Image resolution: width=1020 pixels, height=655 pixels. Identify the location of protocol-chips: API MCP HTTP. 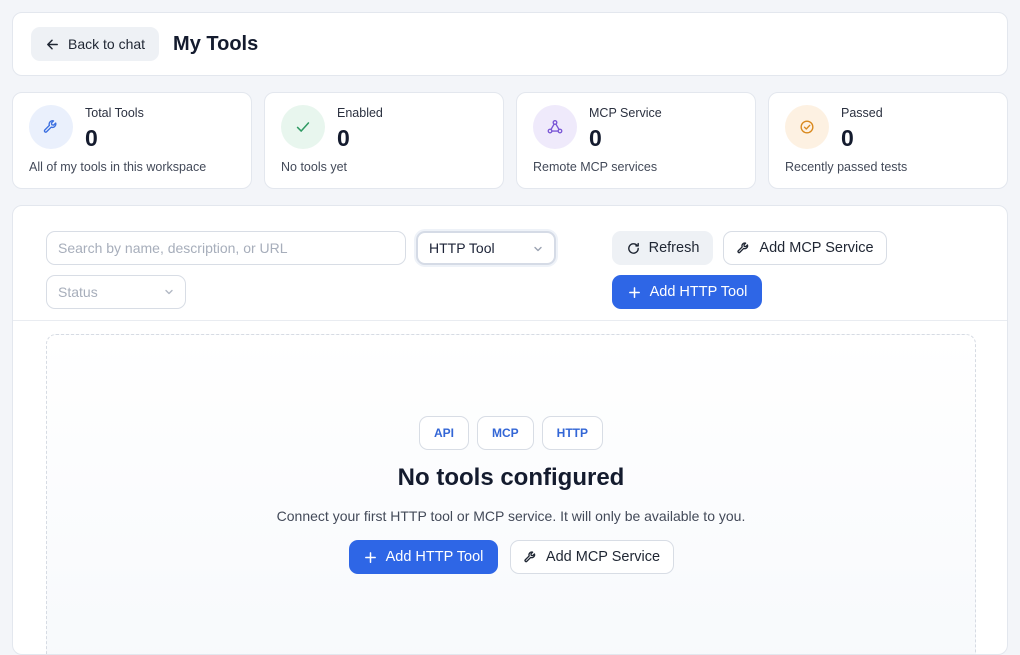
(511, 433).